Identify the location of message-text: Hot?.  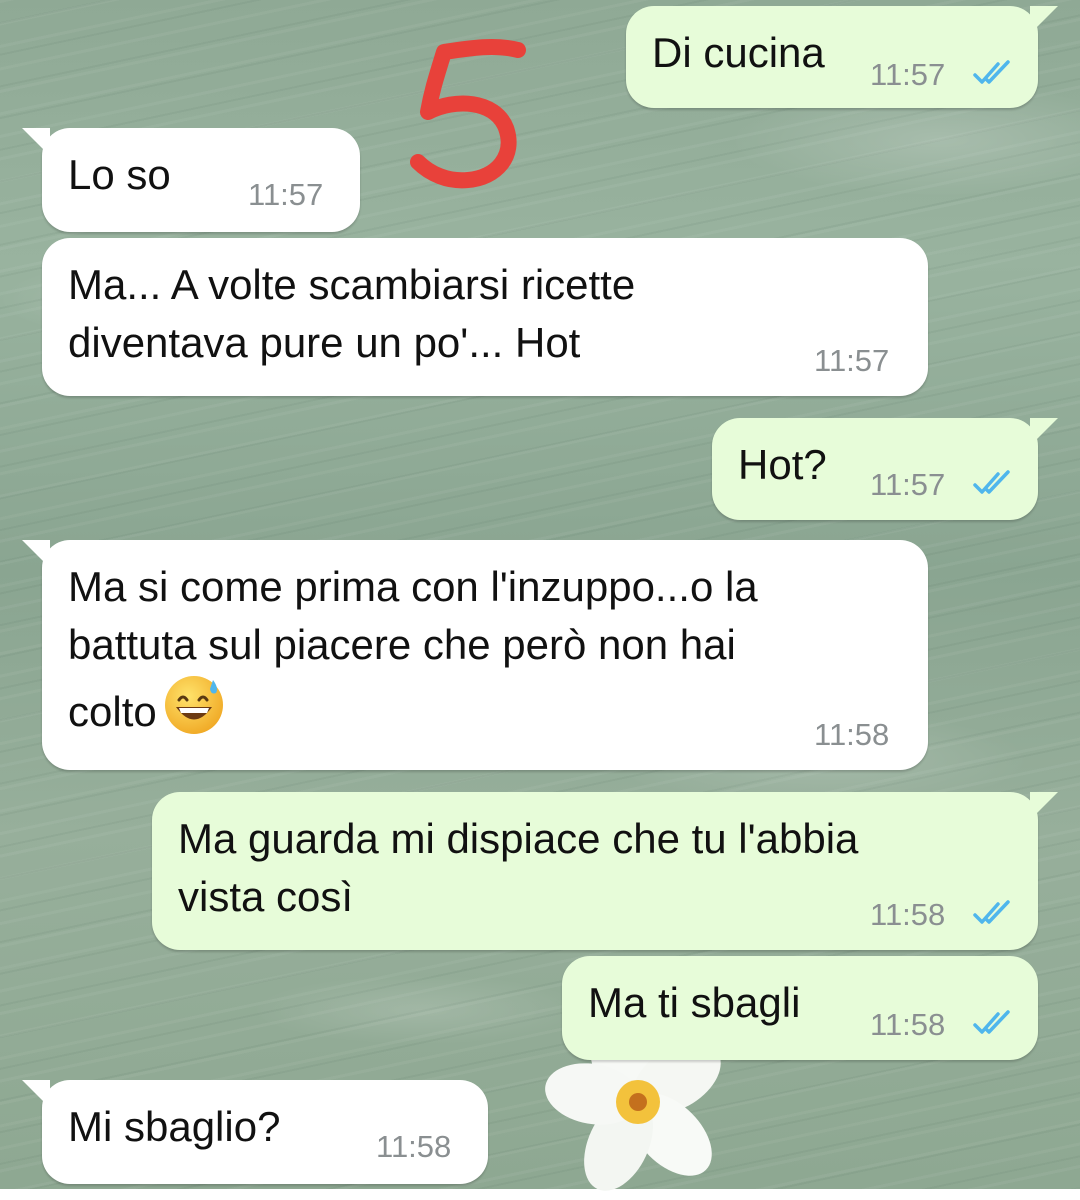
(782, 464).